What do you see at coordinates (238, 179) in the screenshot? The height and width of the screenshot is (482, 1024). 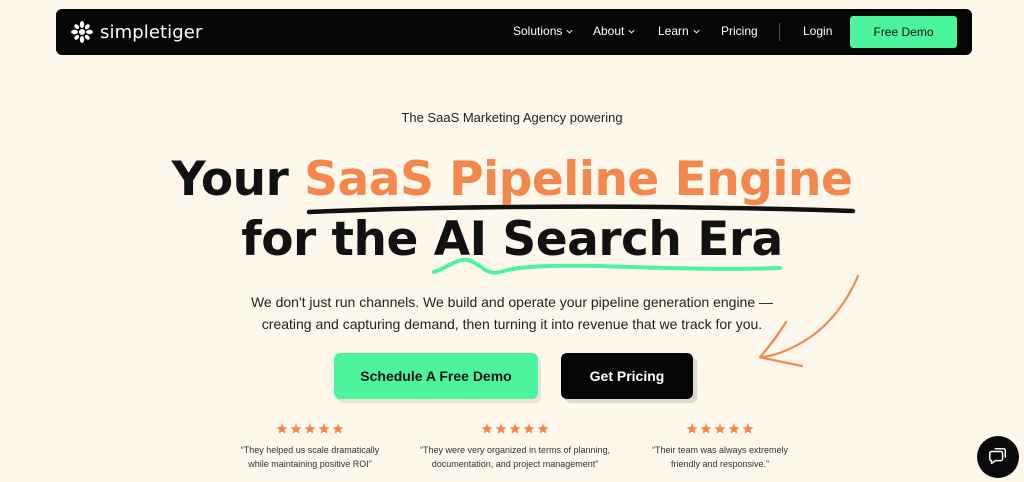 I see `headline-prefix: Your` at bounding box center [238, 179].